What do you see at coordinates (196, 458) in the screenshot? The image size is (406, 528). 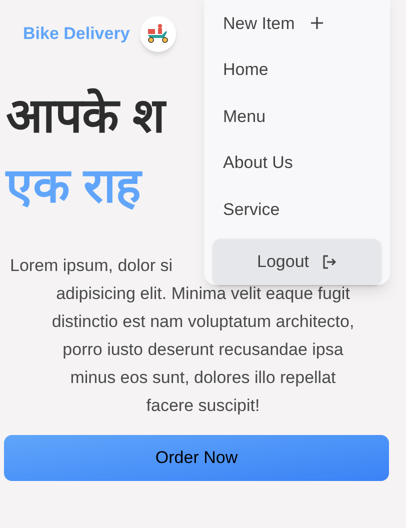 I see `order-now-button: Order Now` at bounding box center [196, 458].